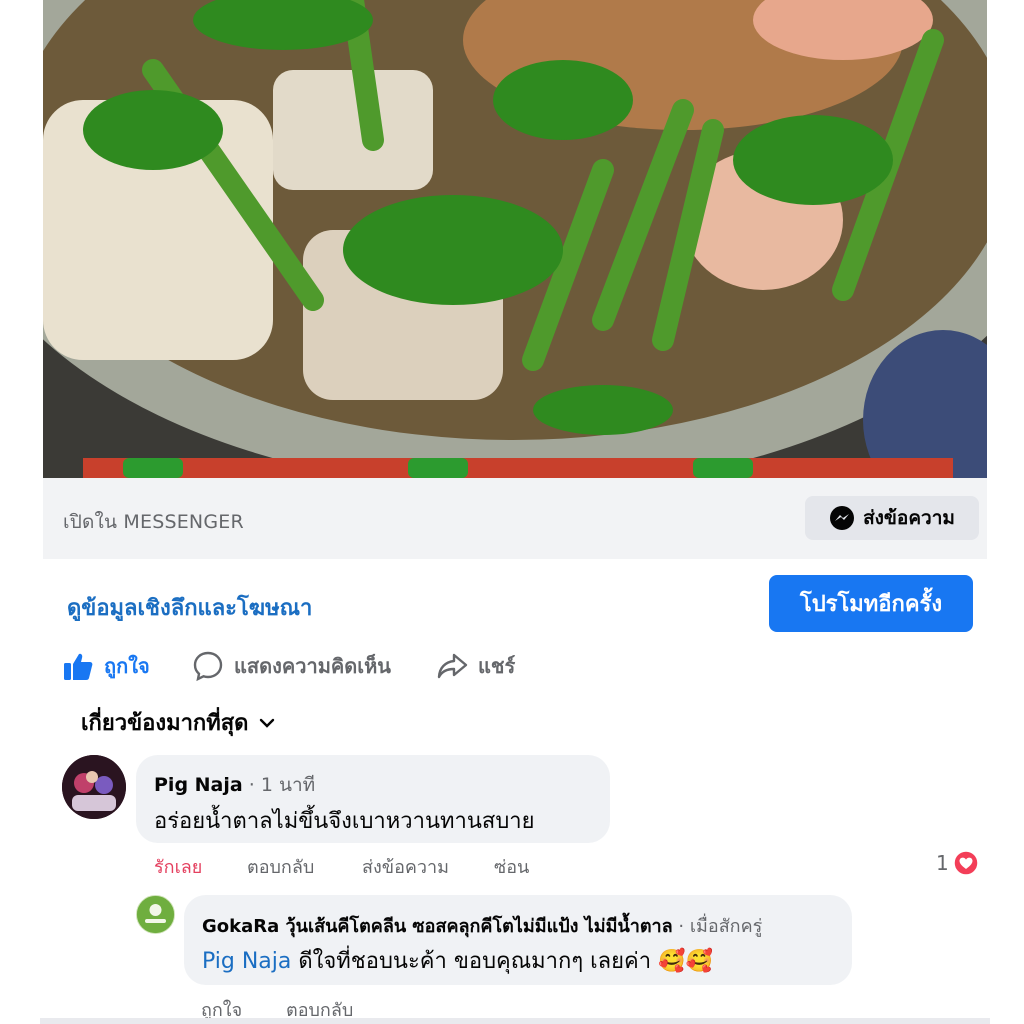 This screenshot has width=1024, height=1024. I want to click on comment-button: แสดงความคิดเห็น, so click(291, 666).